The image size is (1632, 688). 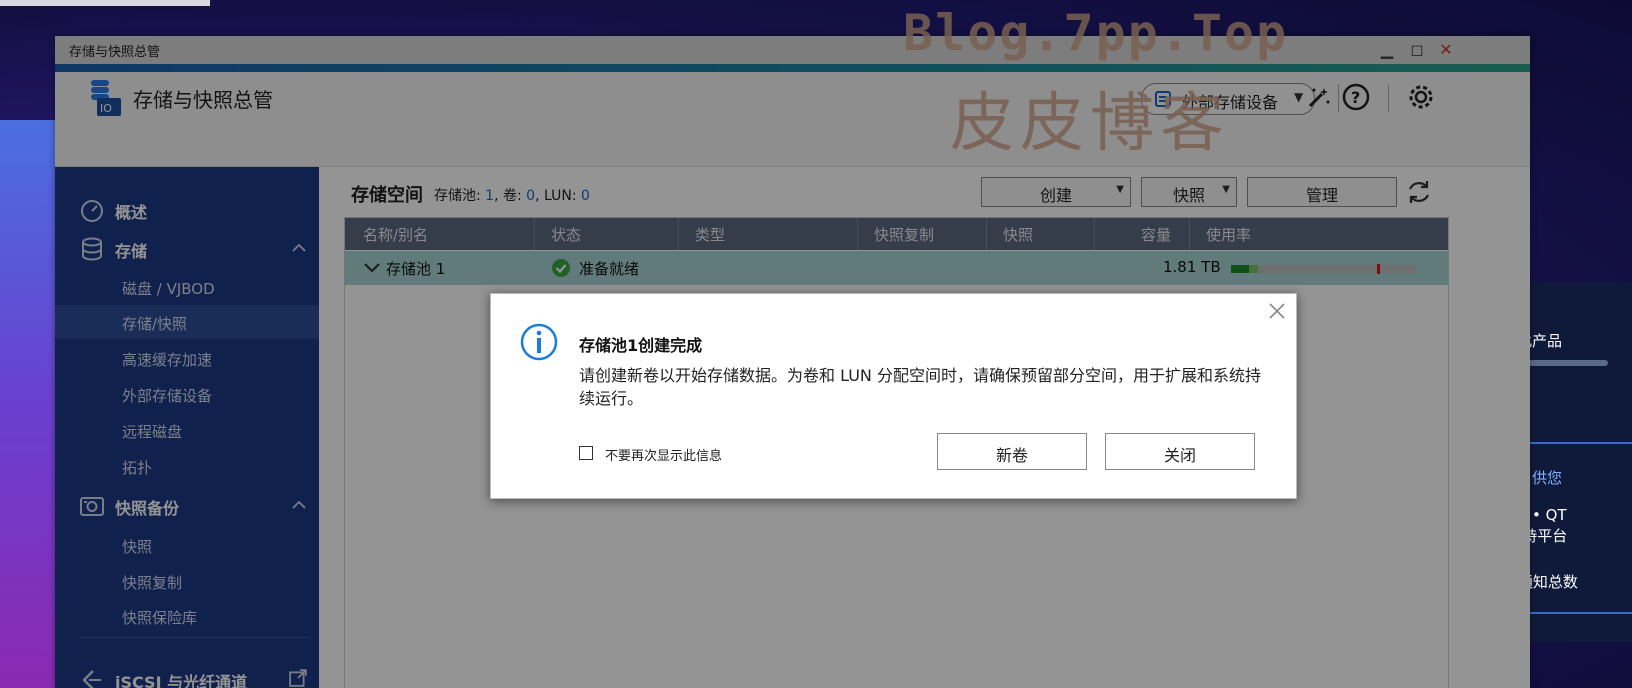 I want to click on bg-bar, so click(x=1563, y=363).